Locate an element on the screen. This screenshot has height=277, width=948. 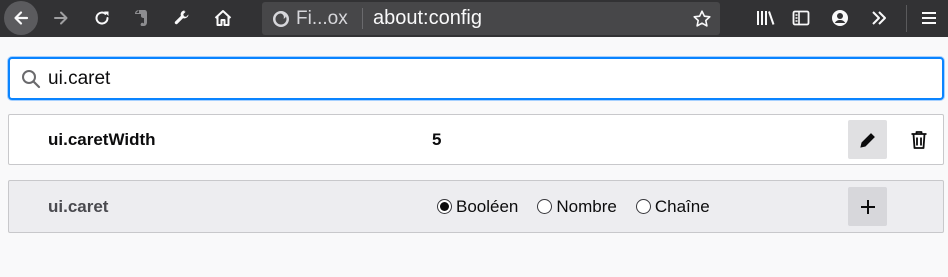
type-option-label: Chaîne is located at coordinates (682, 206).